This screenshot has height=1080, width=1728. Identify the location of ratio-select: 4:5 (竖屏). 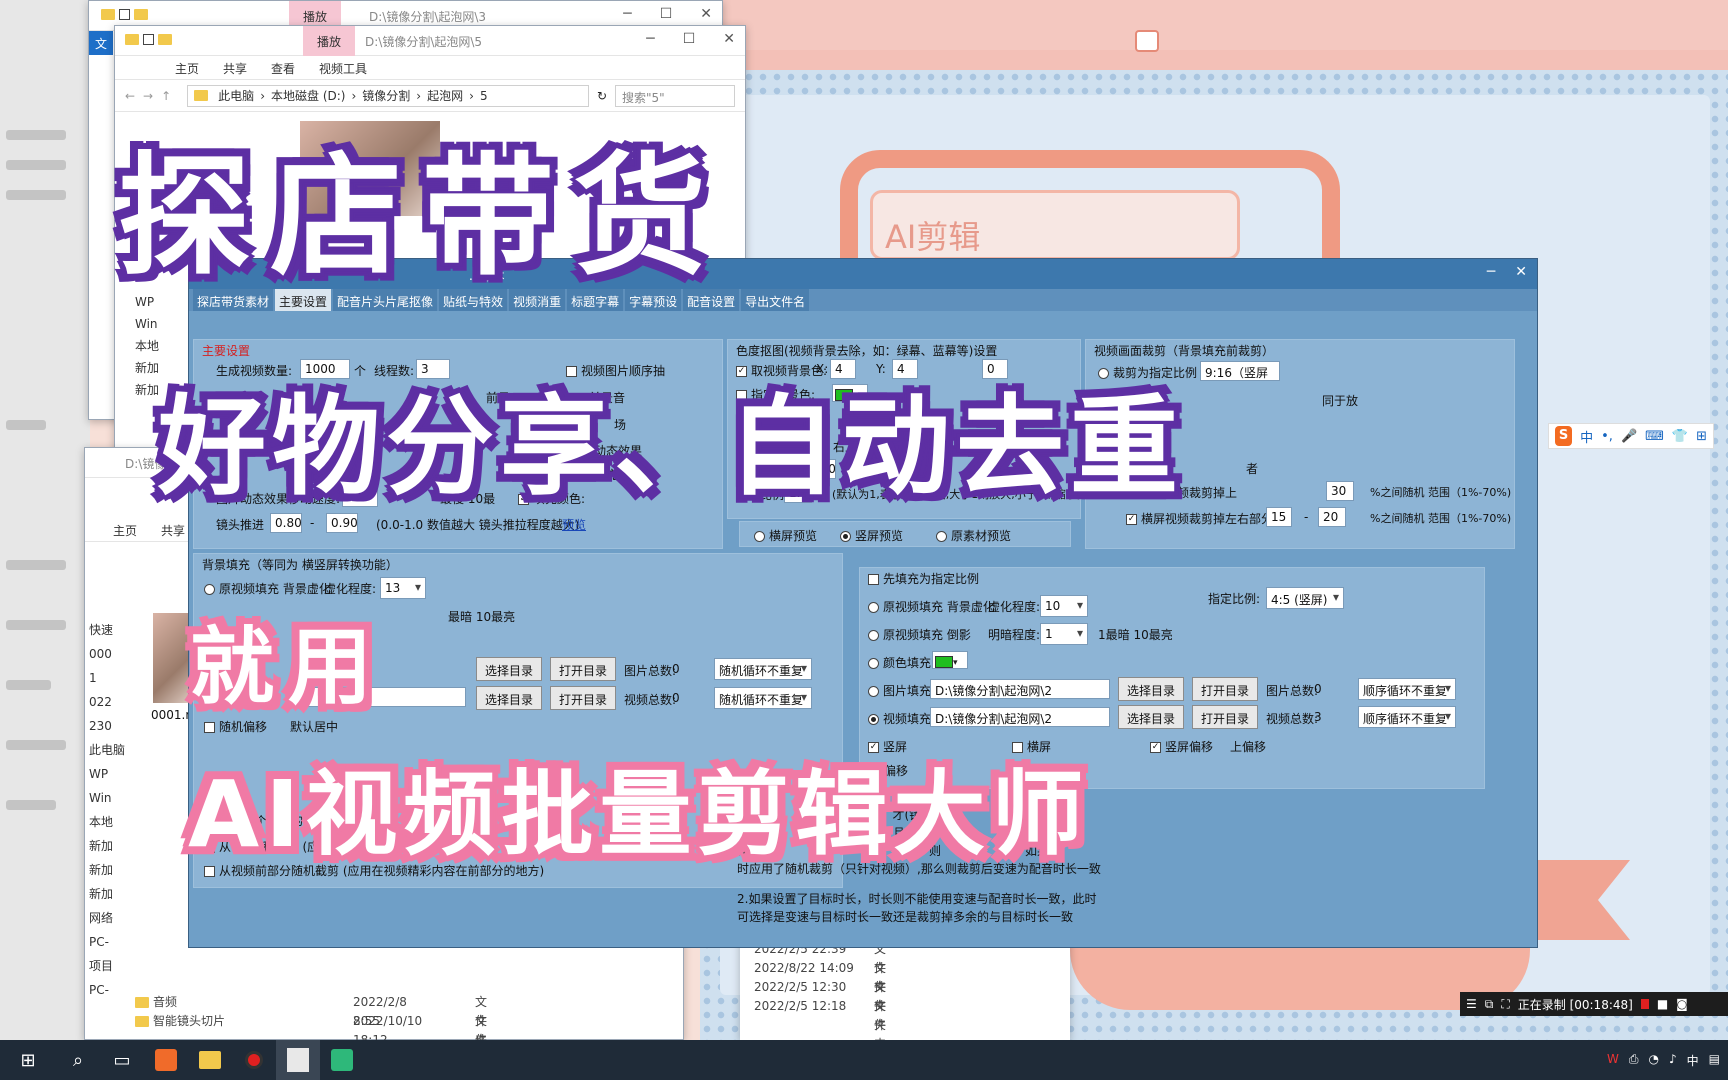
(1305, 598).